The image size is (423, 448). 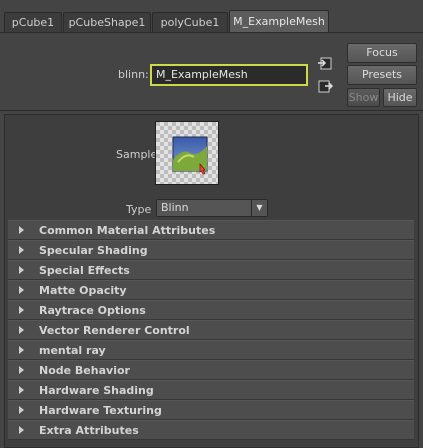 I want to click on header-separator, so click(x=211, y=110).